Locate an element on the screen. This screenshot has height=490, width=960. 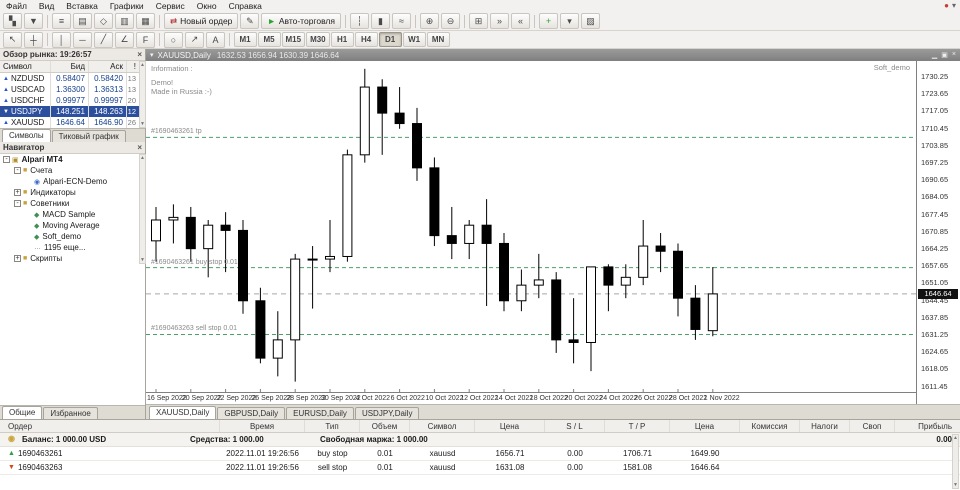
trendline-icon: ╱ is located at coordinates (103, 39).